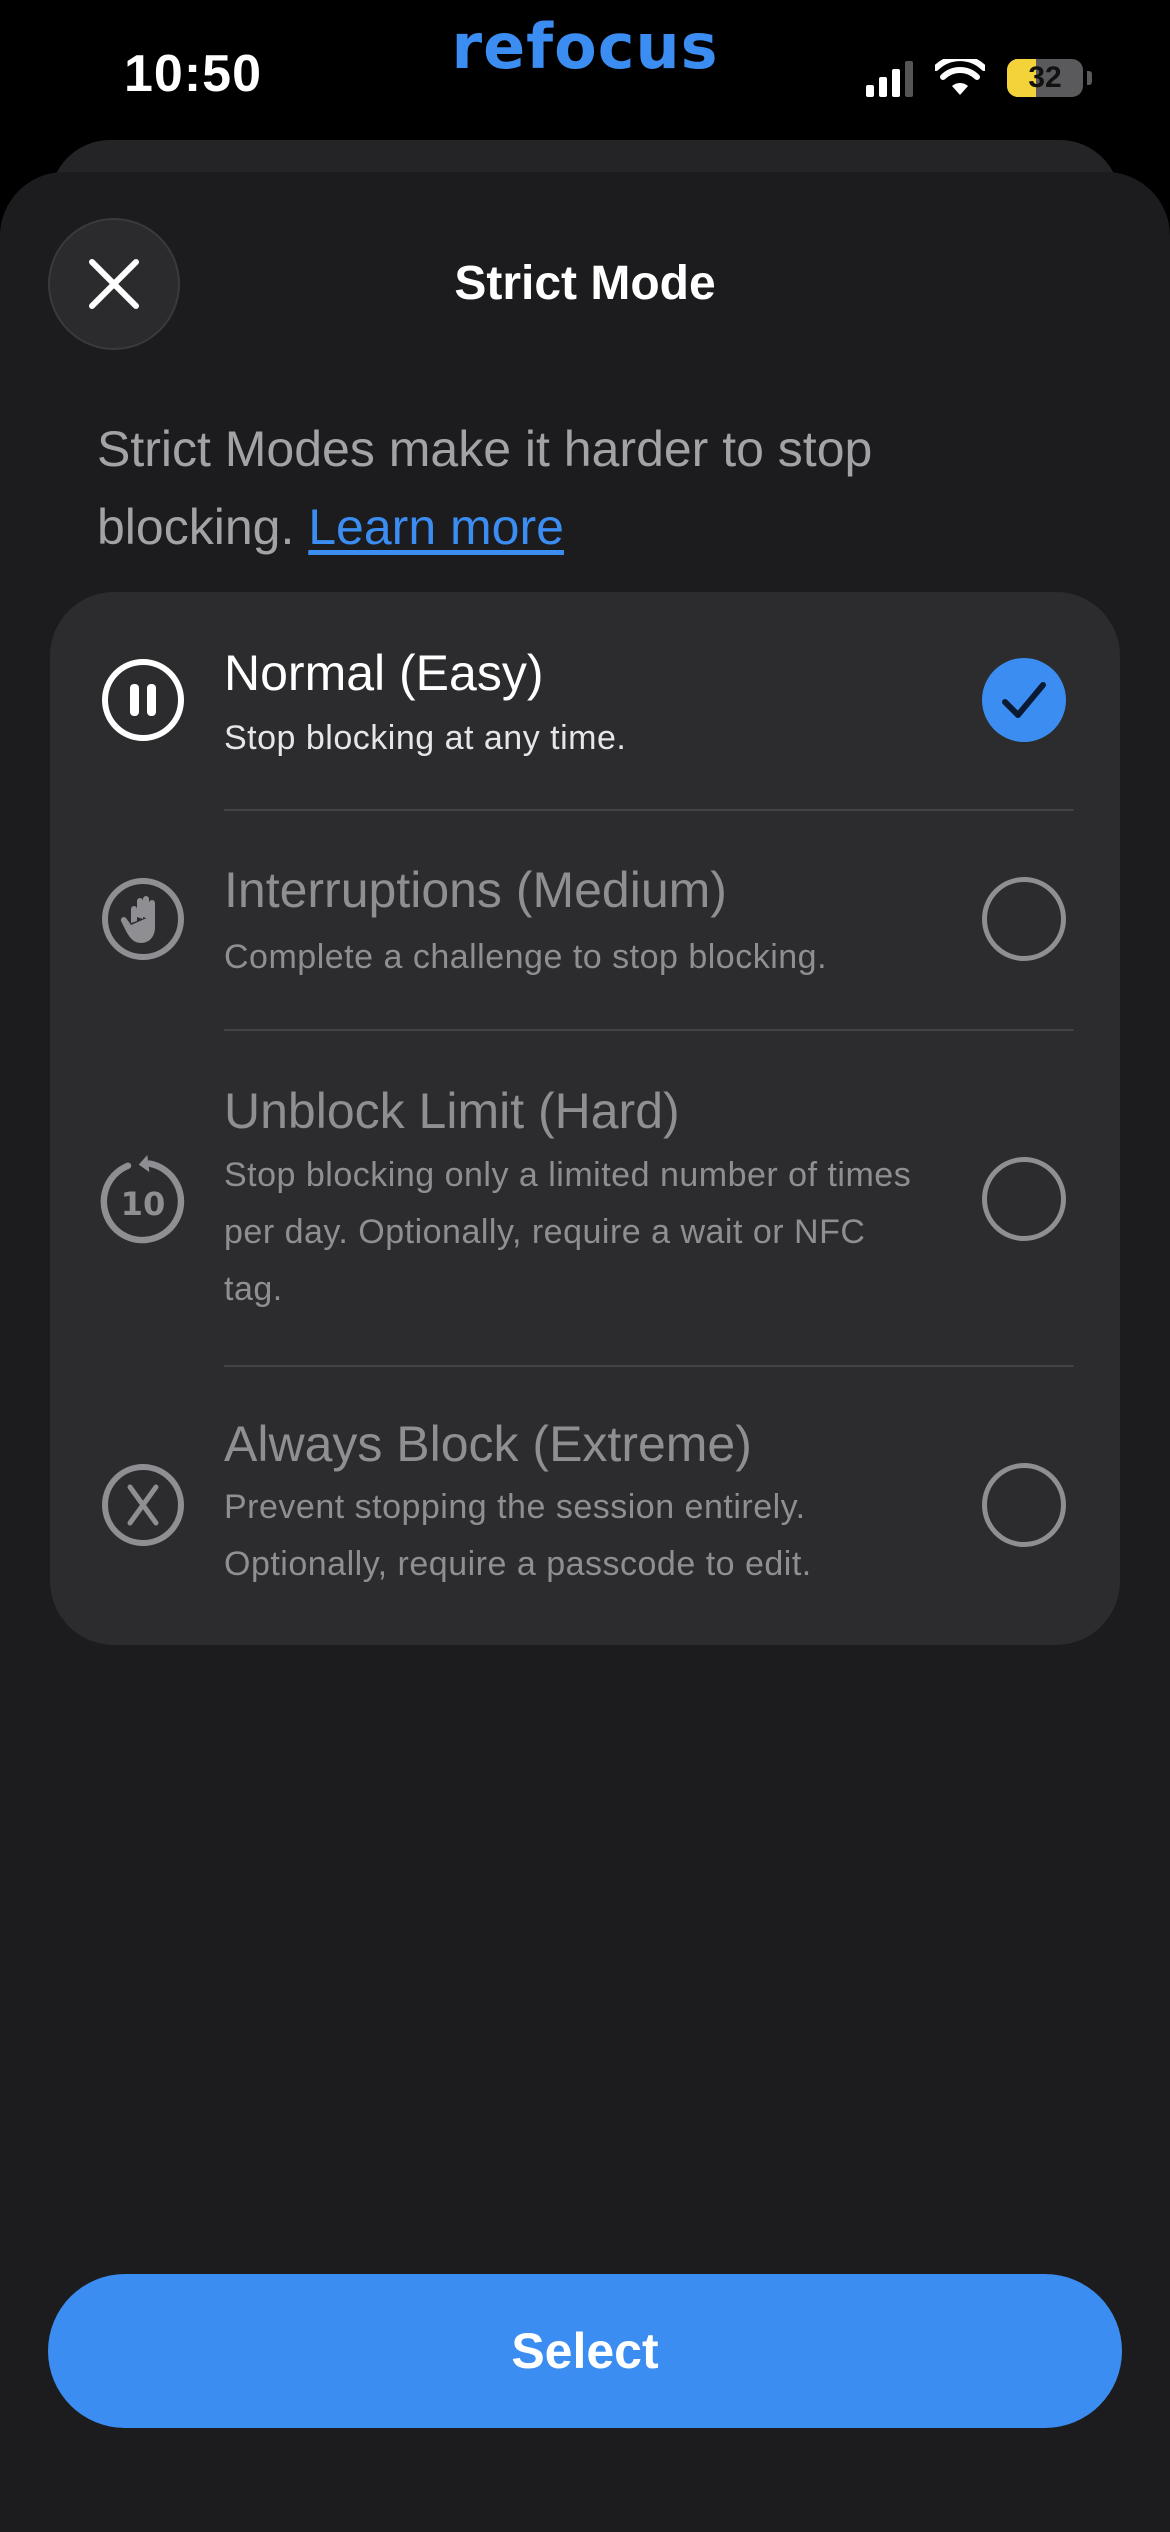  I want to click on battery-nub, so click(1089, 78).